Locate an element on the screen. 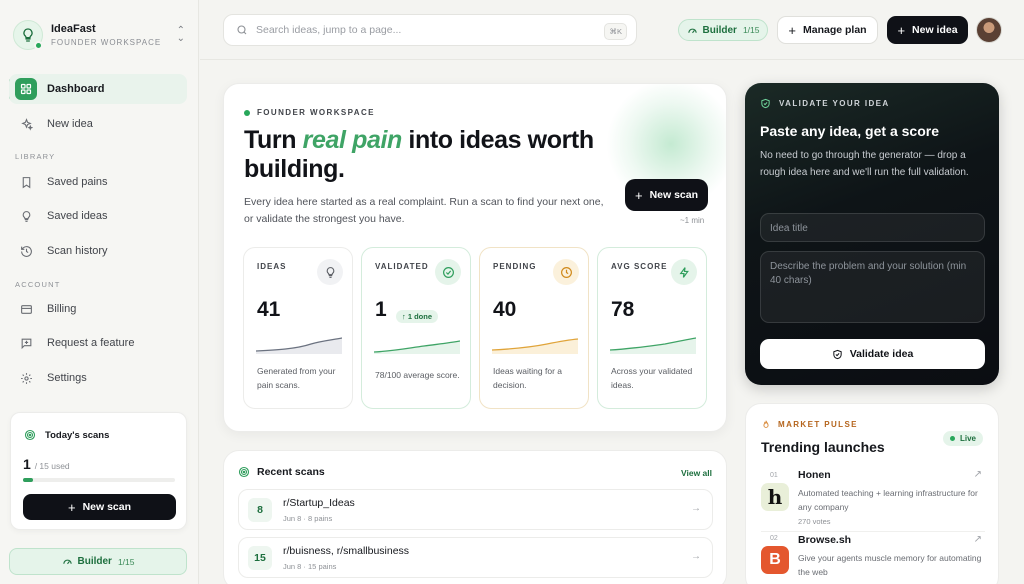  chevron-updown-icon: ⌃ ⌄ is located at coordinates (180, 34).